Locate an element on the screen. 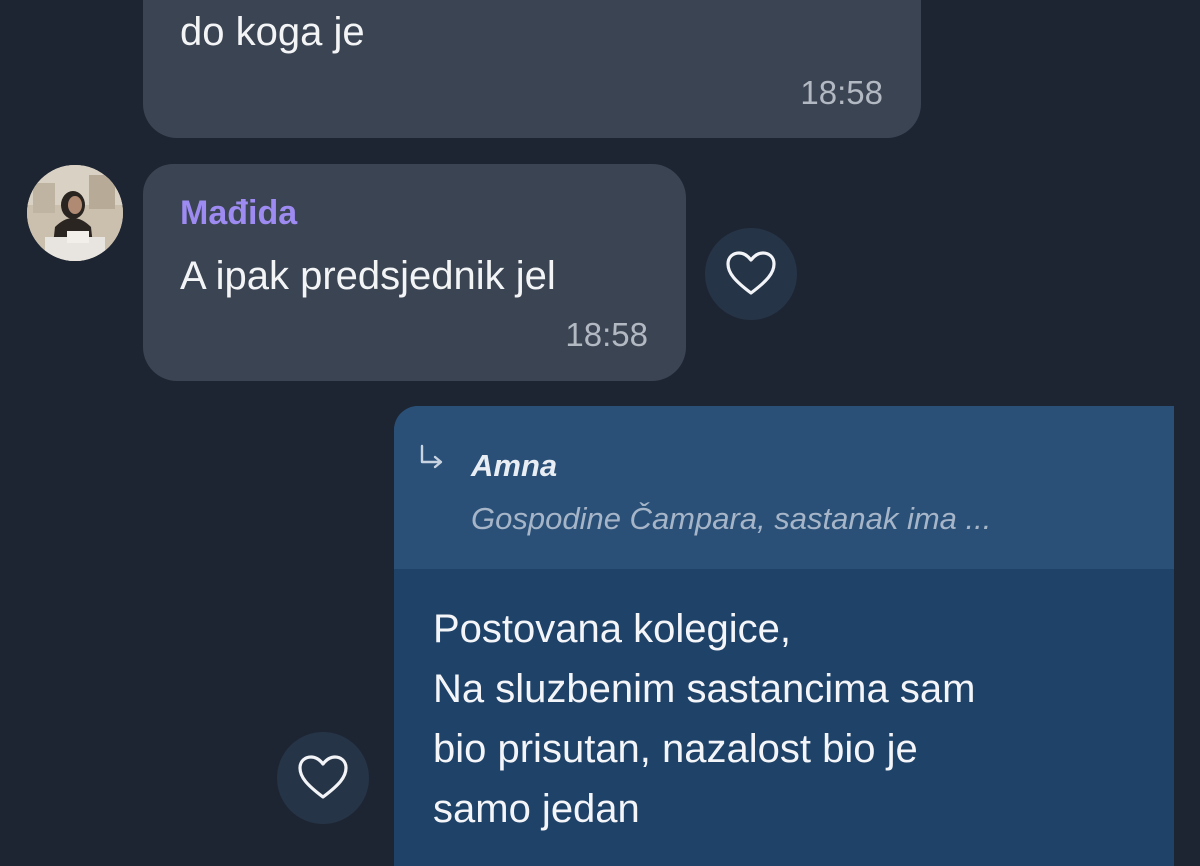  reply-arrow-icon is located at coordinates (431, 456).